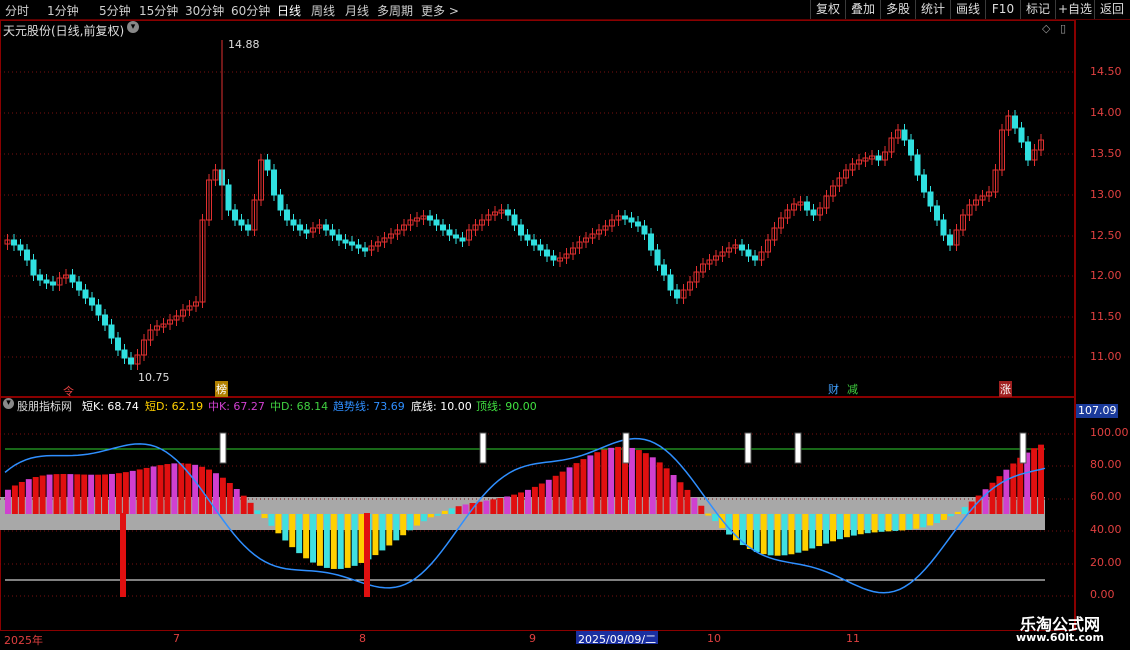 The image size is (1130, 650). Describe the element at coordinates (1106, 356) in the screenshot. I see `price-tick: 11.00` at that location.